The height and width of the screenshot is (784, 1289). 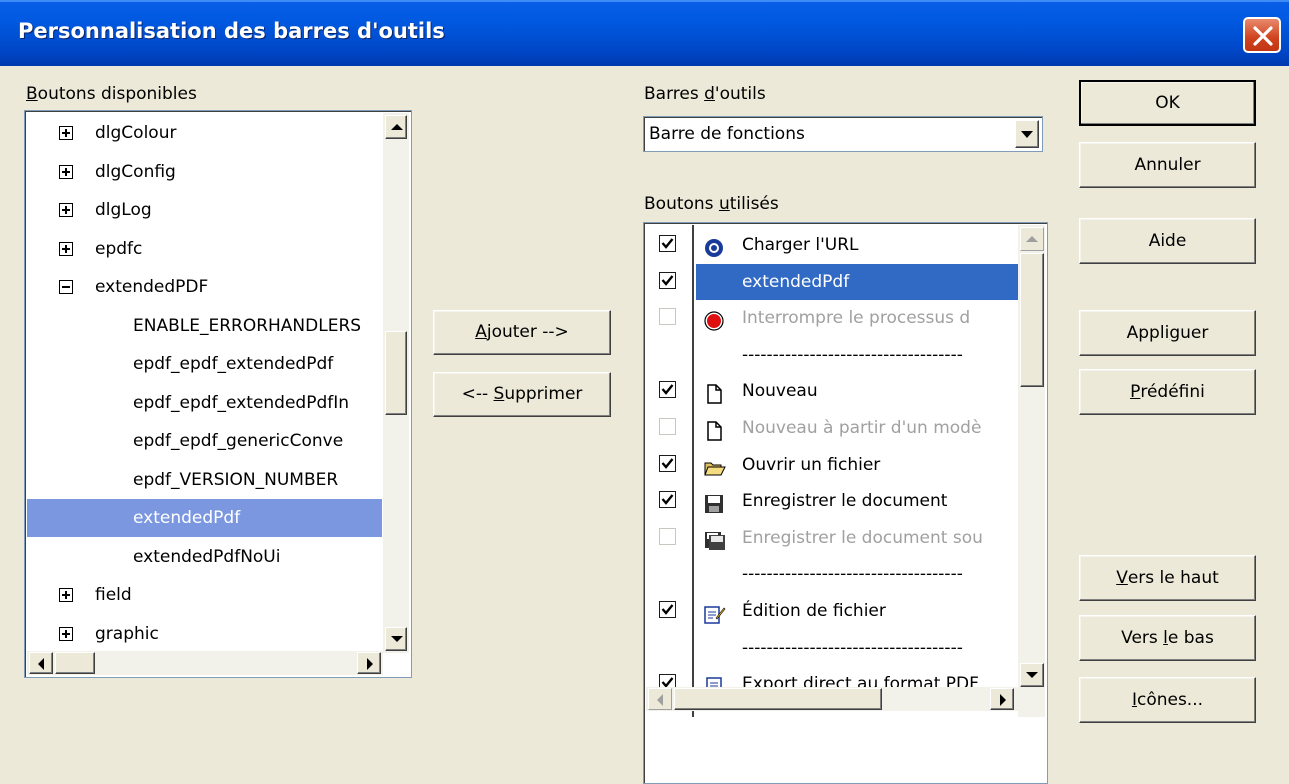 What do you see at coordinates (1167, 333) in the screenshot?
I see `apply-button: Appliguer` at bounding box center [1167, 333].